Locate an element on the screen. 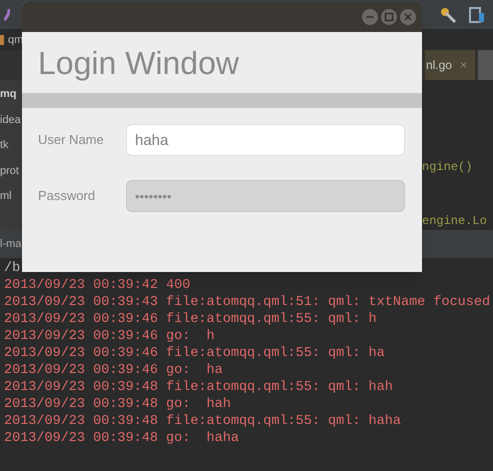  project-item: prot is located at coordinates (11, 170).